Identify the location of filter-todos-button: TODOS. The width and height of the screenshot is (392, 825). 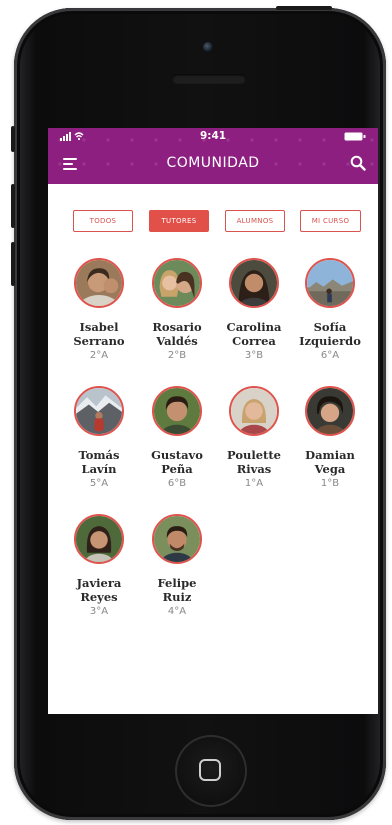
(103, 221).